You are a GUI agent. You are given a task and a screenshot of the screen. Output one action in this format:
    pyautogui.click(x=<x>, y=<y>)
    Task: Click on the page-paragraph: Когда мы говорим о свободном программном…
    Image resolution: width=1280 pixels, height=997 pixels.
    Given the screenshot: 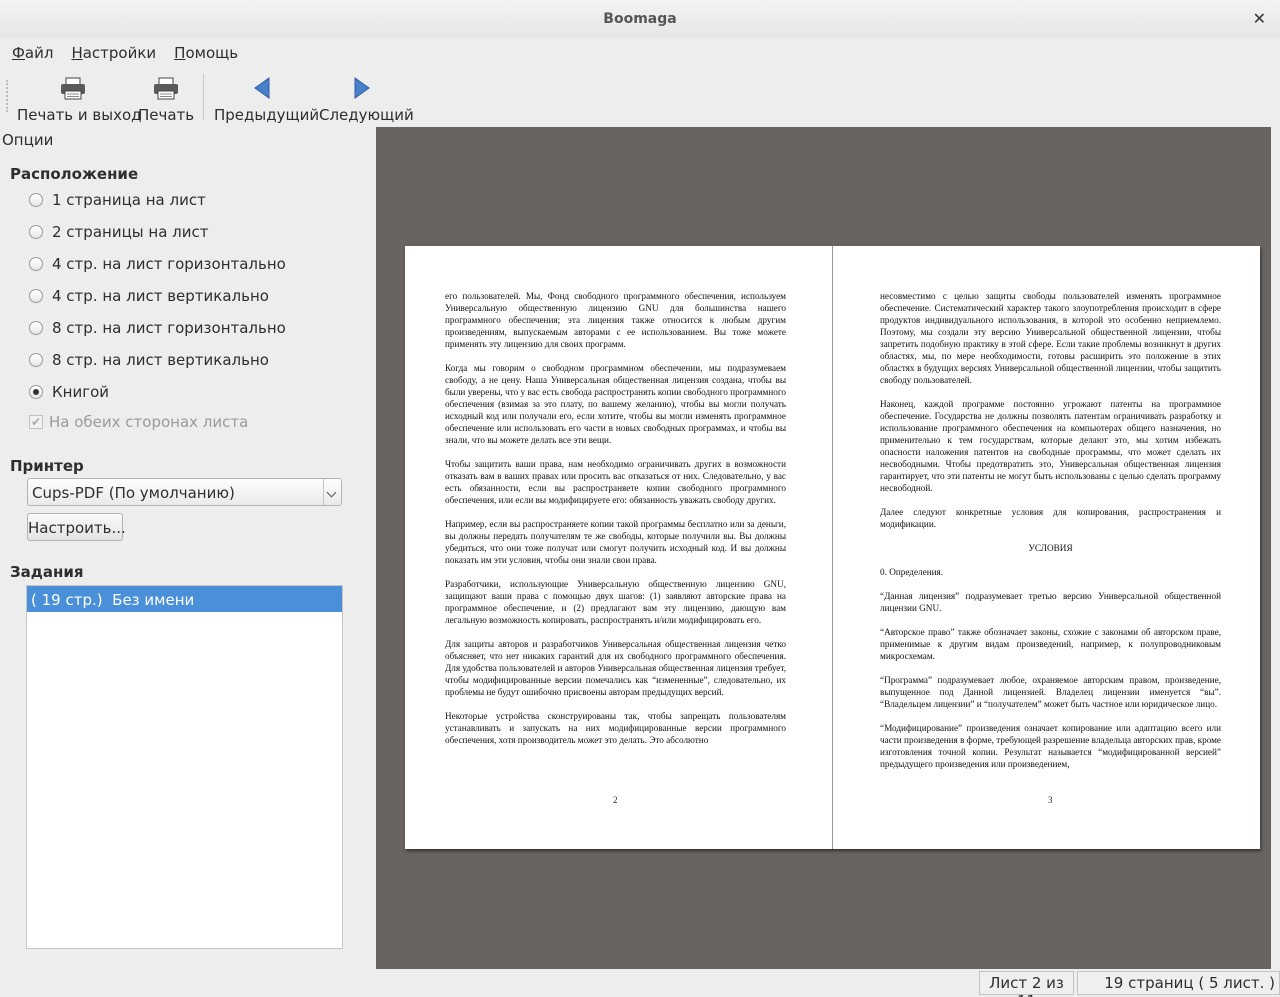 What is the action you would take?
    pyautogui.click(x=615, y=404)
    